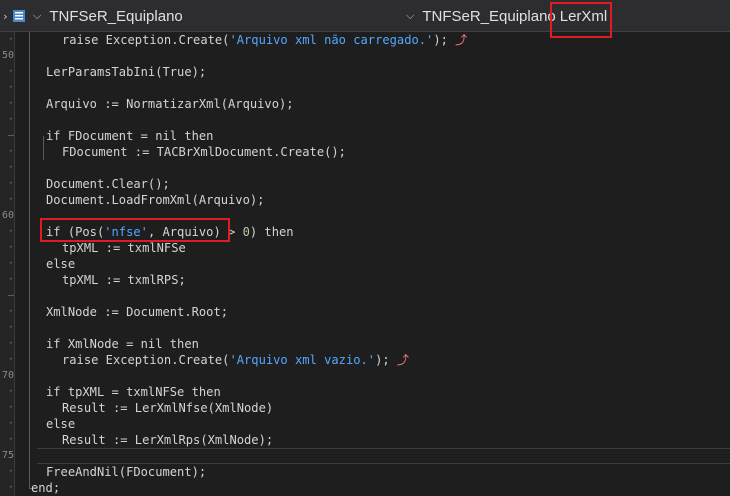  What do you see at coordinates (365, 472) in the screenshot?
I see `code-line: FreeAndNil(FDocument);` at bounding box center [365, 472].